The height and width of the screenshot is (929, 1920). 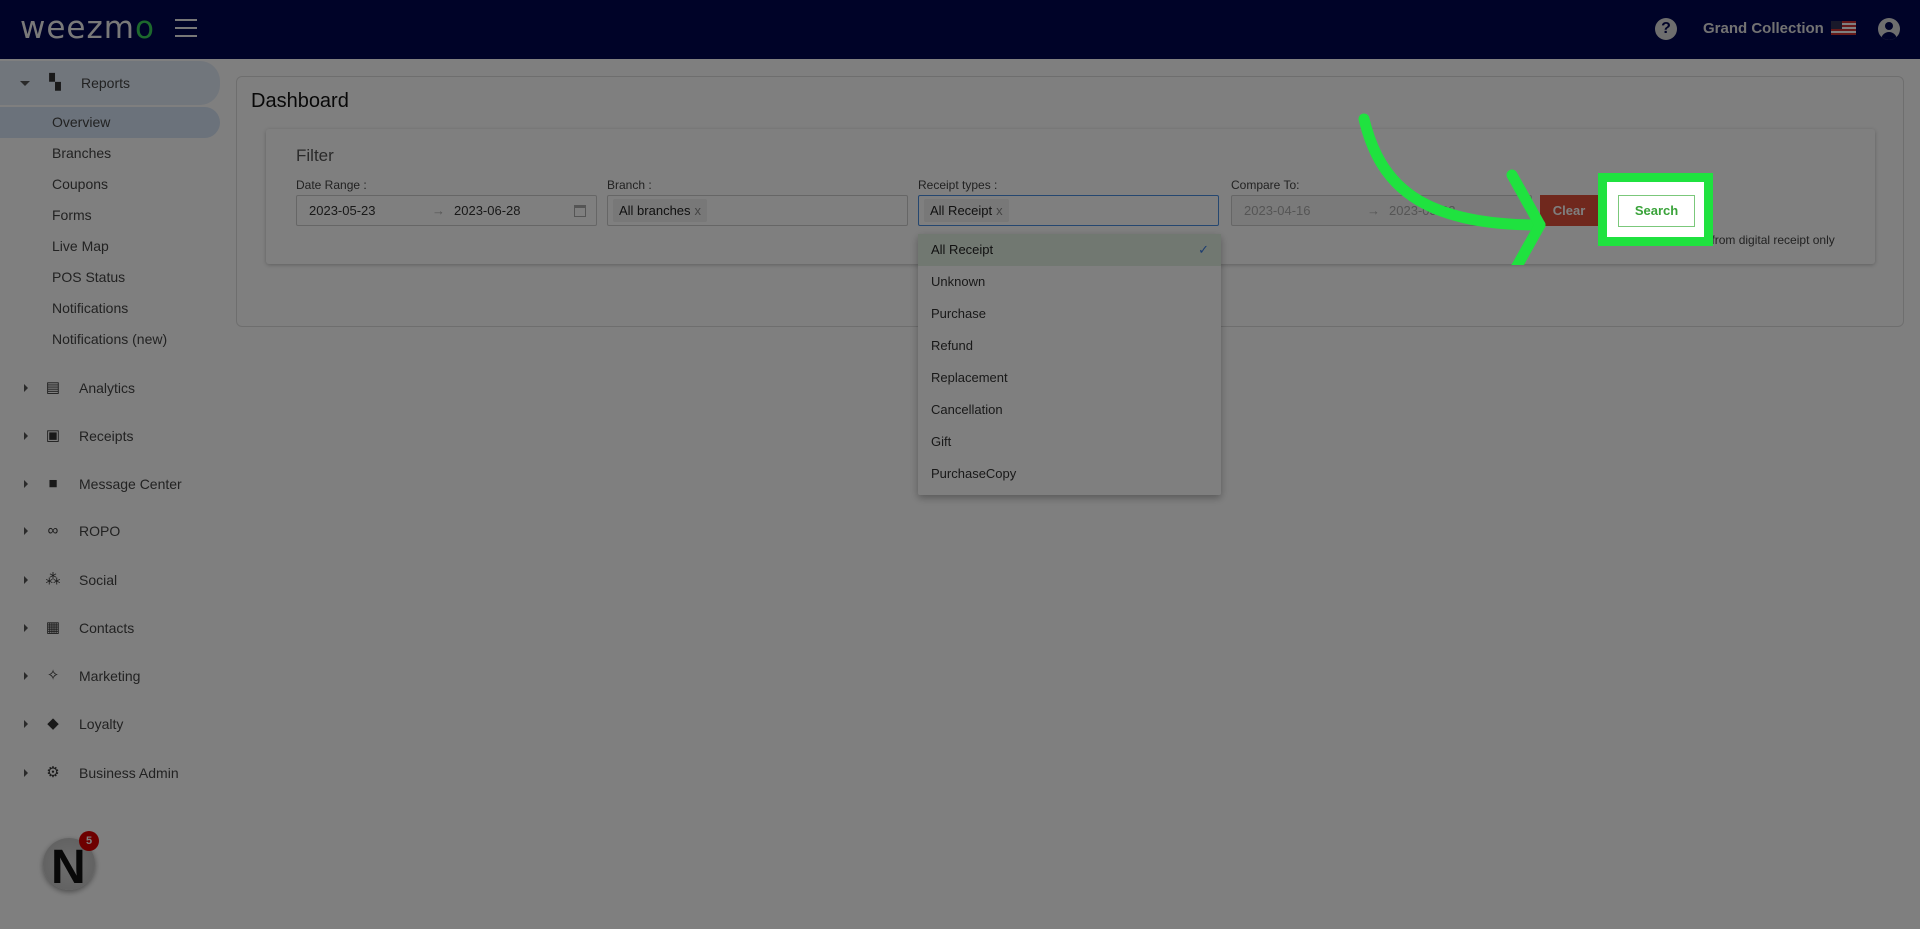 I want to click on pointer-arrow-icon, so click(x=1452, y=189).